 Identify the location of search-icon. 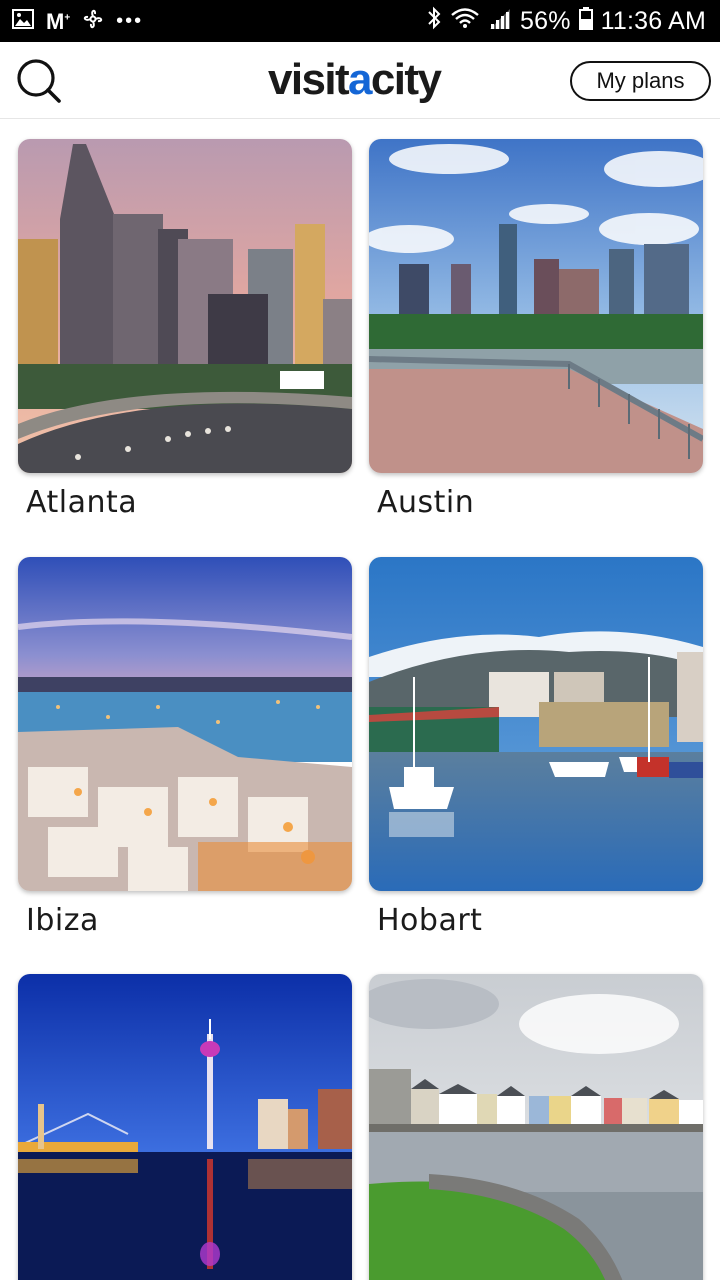
(39, 81).